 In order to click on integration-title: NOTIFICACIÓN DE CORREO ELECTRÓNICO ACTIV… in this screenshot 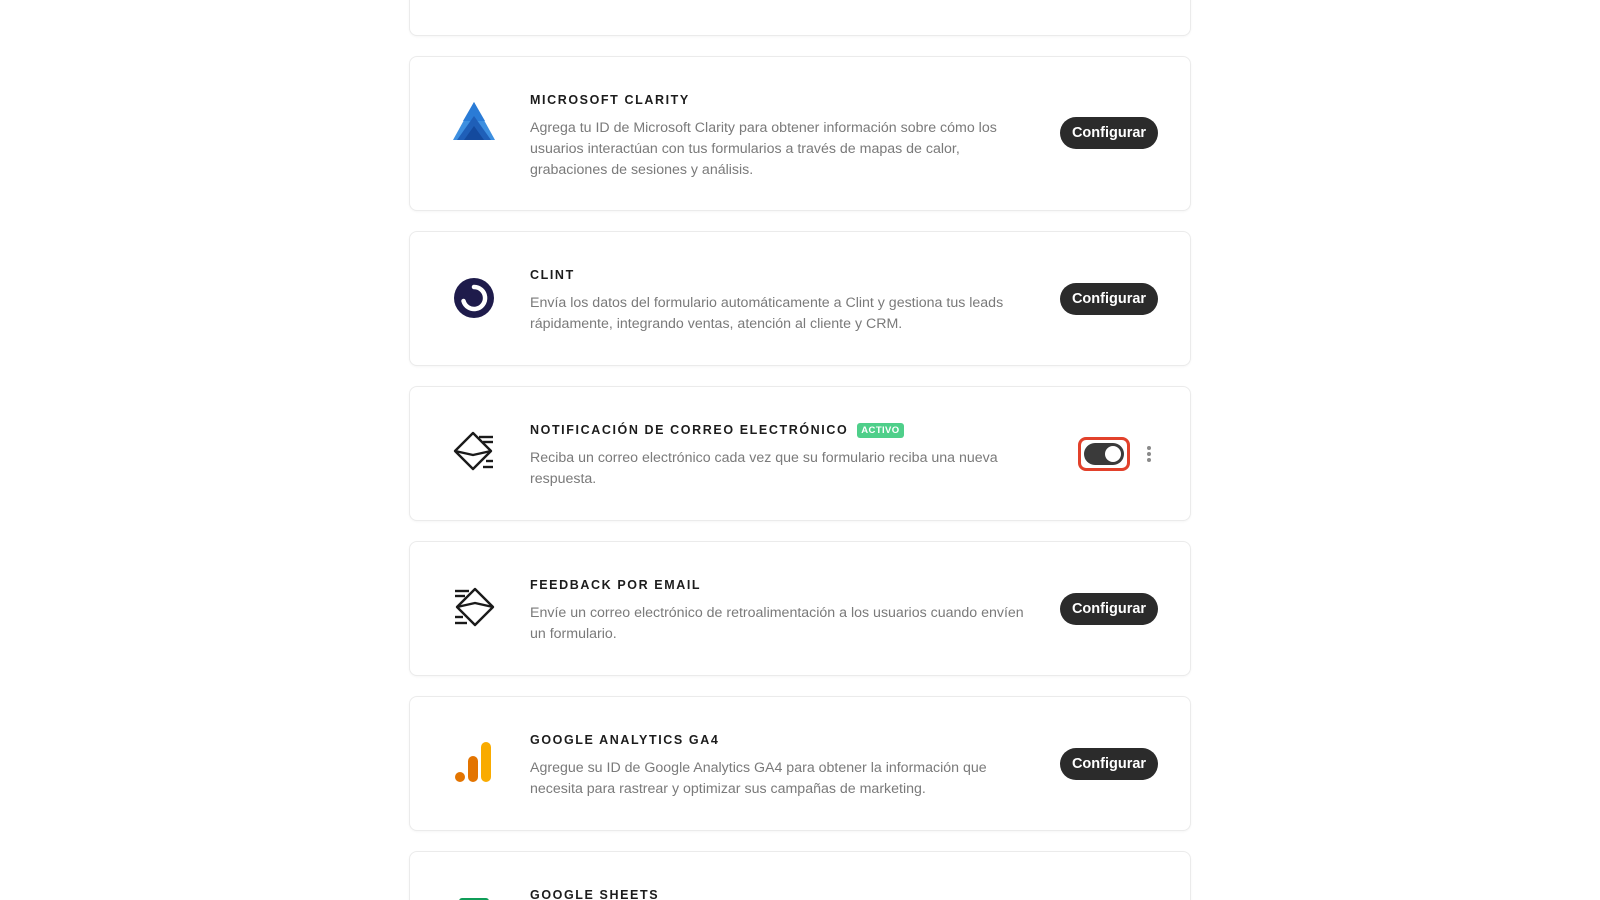, I will do `click(785, 430)`.